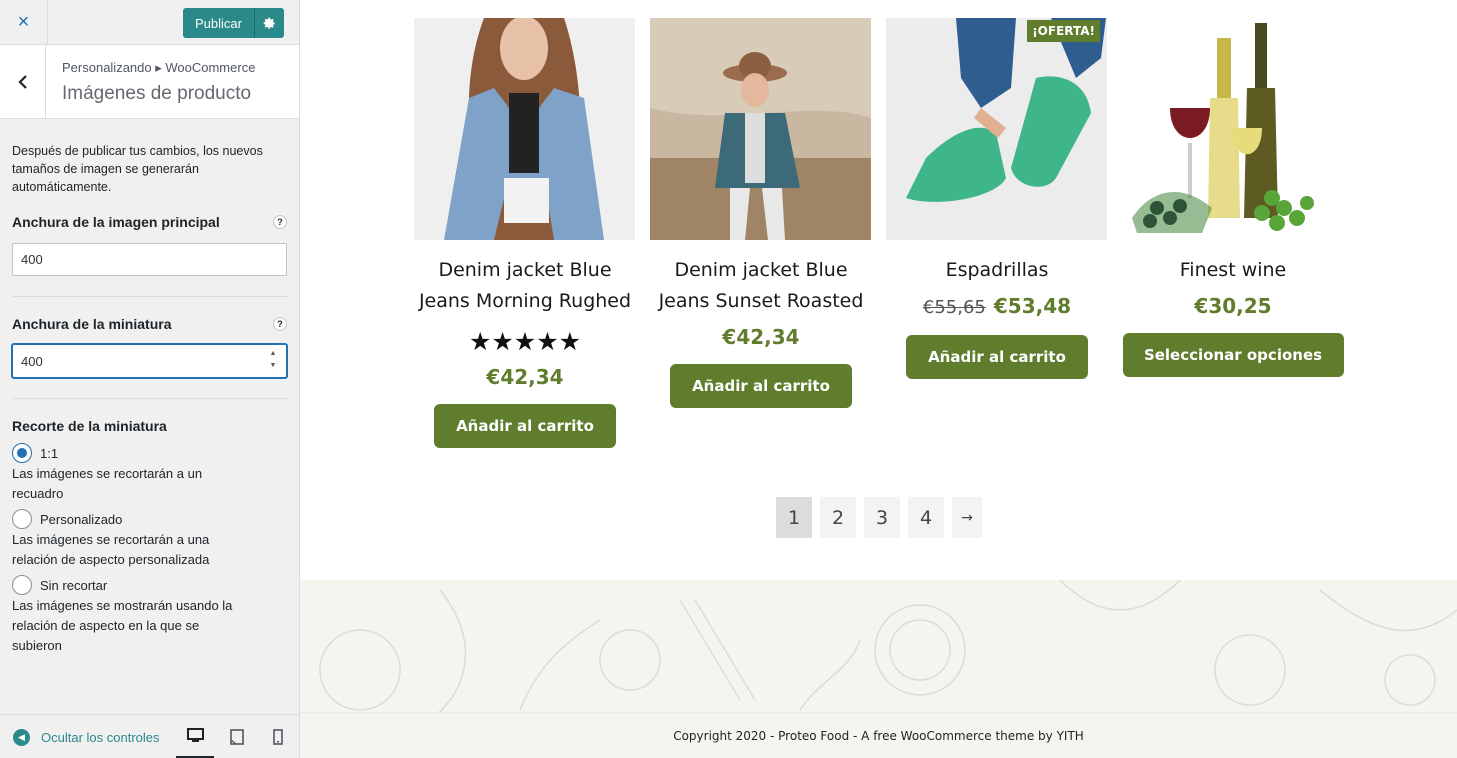  I want to click on product-title: Denim jacket Blue Jeans Morning Rughed, so click(525, 286).